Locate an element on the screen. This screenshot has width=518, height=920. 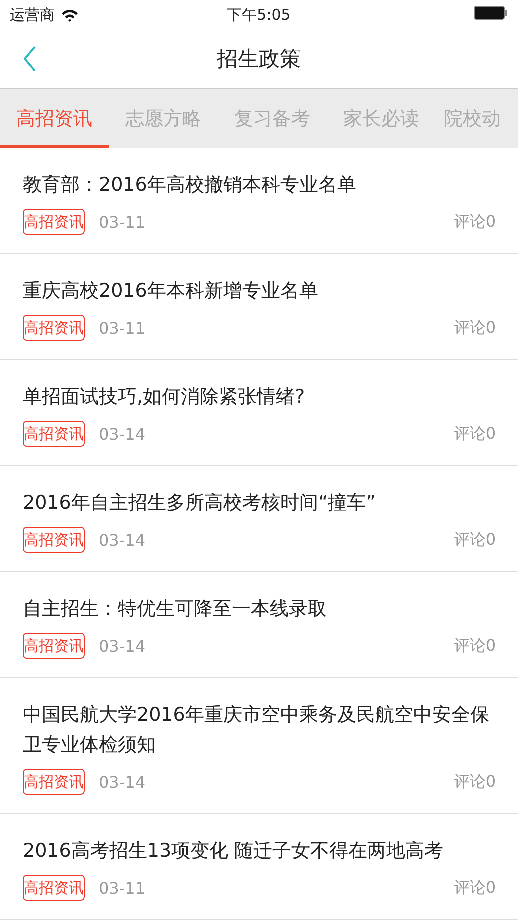
battery-icon is located at coordinates (491, 13).